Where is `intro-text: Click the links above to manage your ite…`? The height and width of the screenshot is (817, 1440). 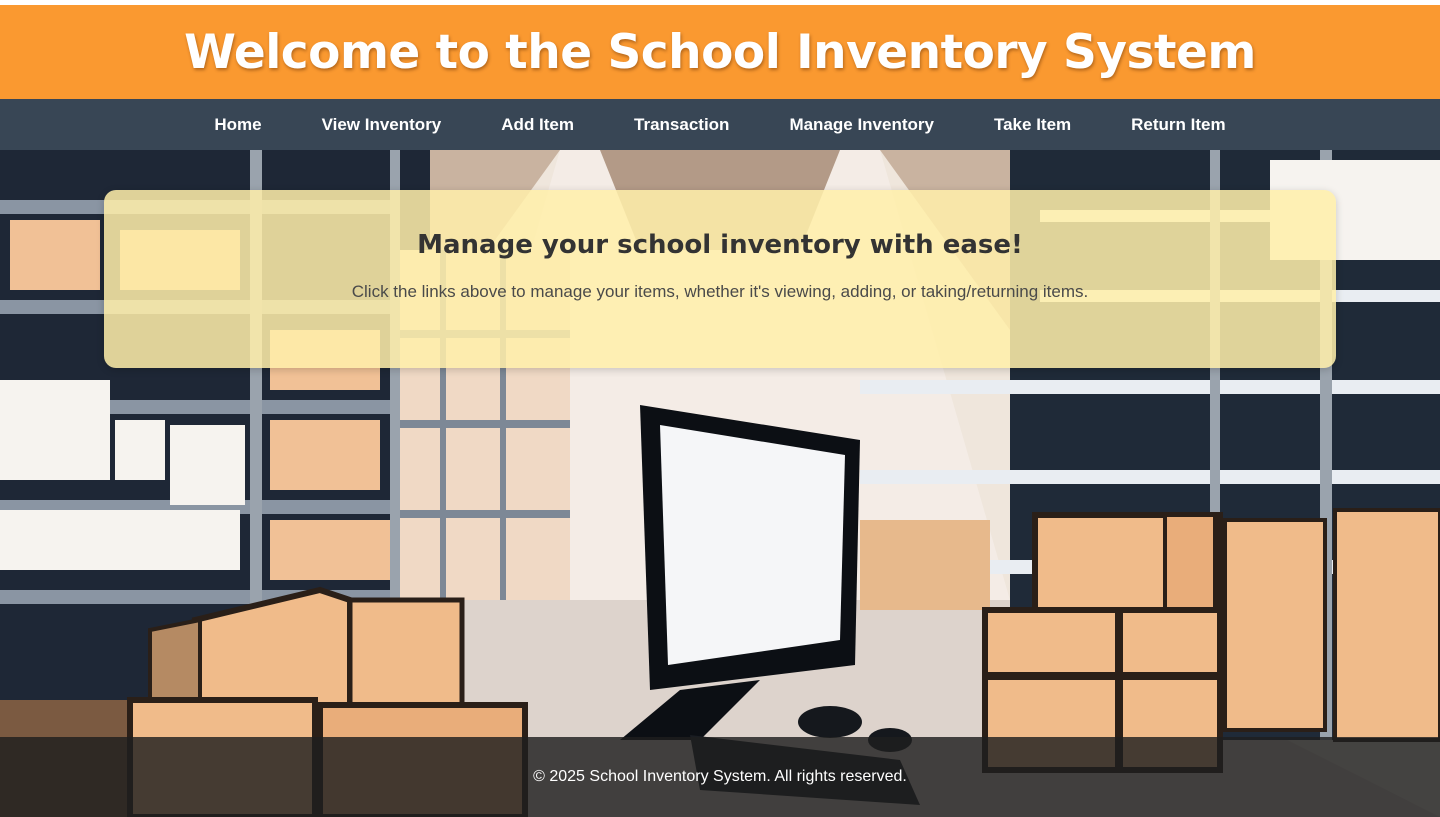
intro-text: Click the links above to manage your ite… is located at coordinates (720, 291).